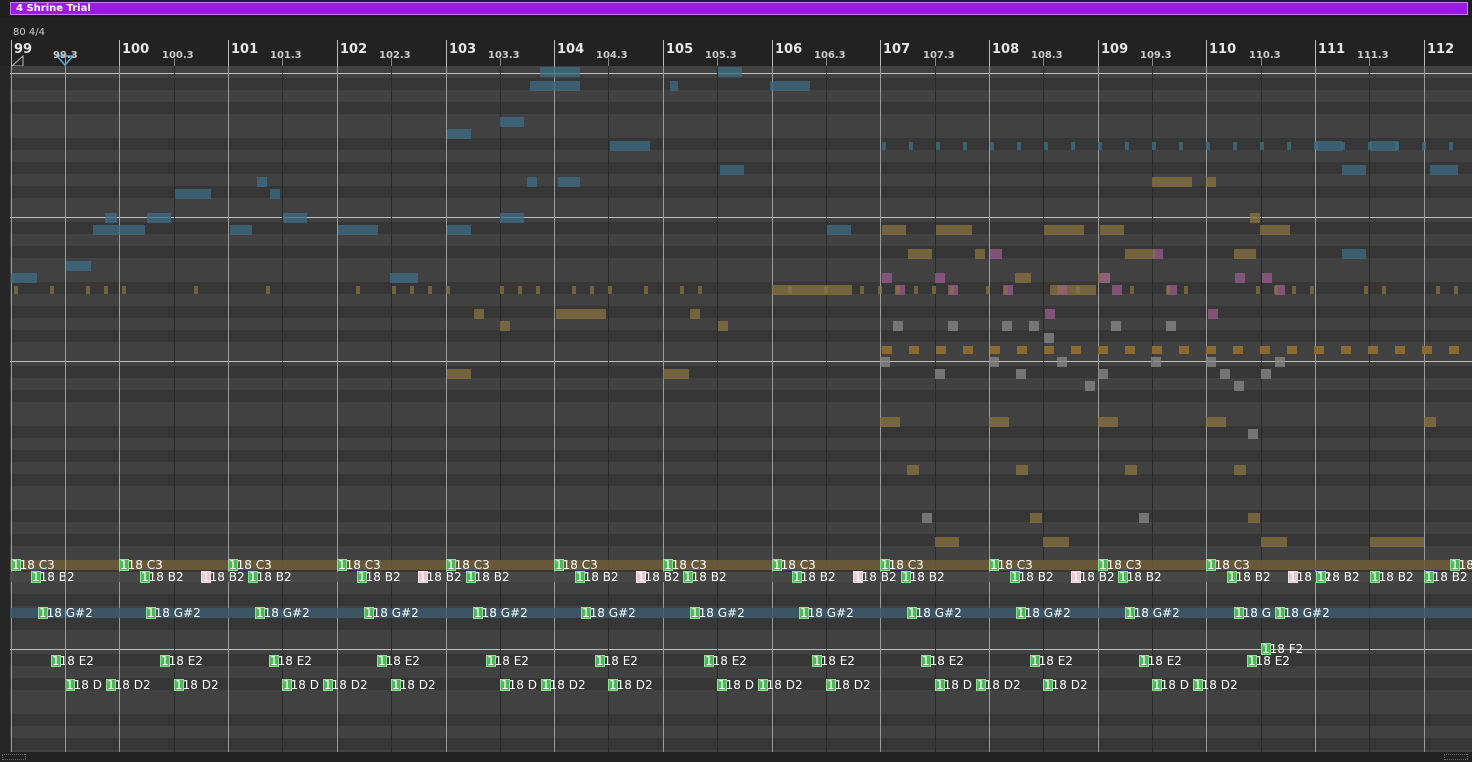  Describe the element at coordinates (612, 55) in the screenshot. I see `beat-number-104.3: 104.3` at that location.